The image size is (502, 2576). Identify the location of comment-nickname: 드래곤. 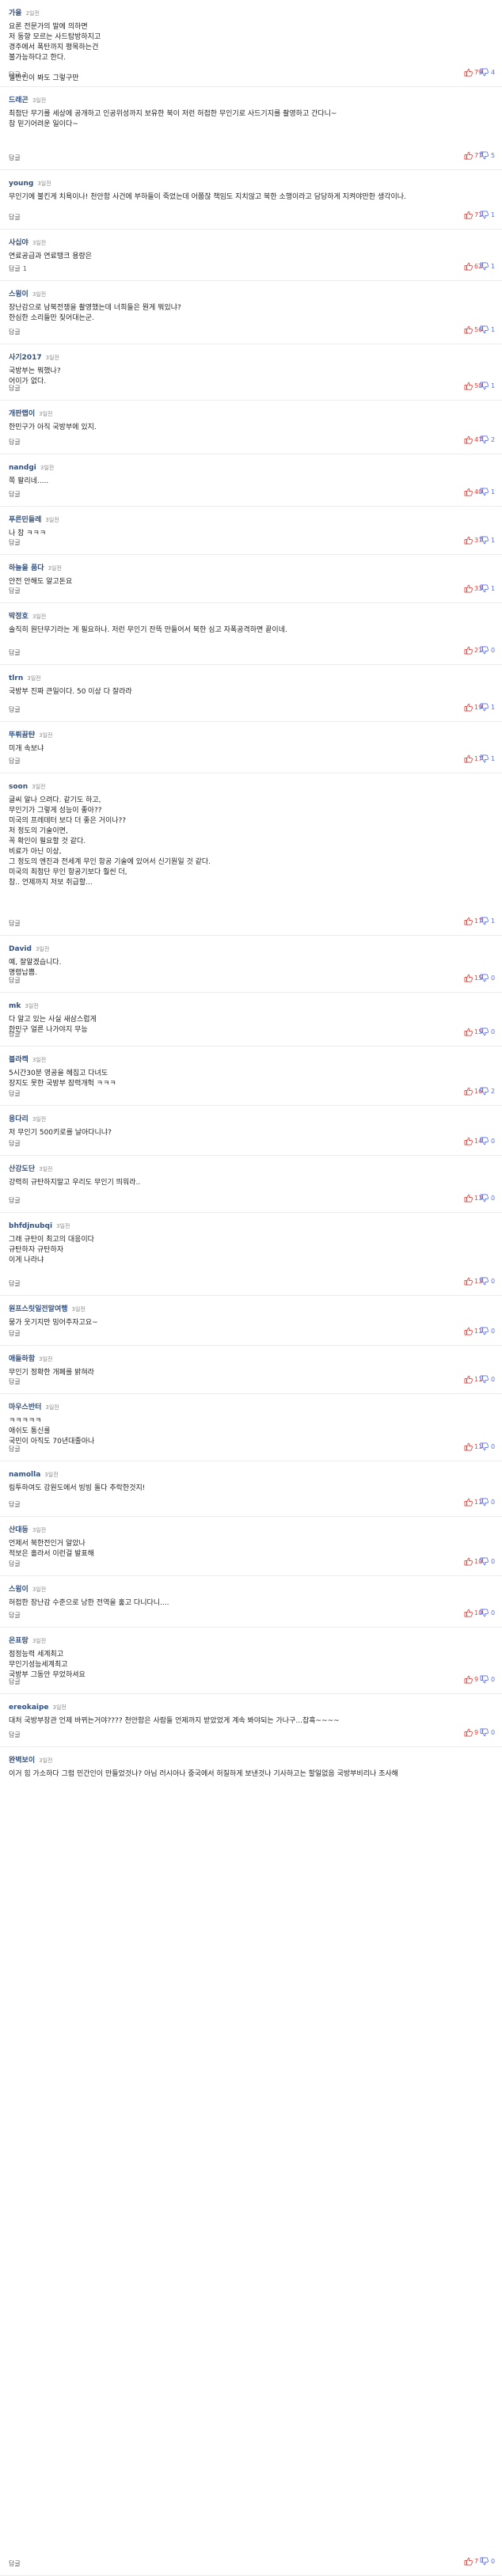
(19, 101).